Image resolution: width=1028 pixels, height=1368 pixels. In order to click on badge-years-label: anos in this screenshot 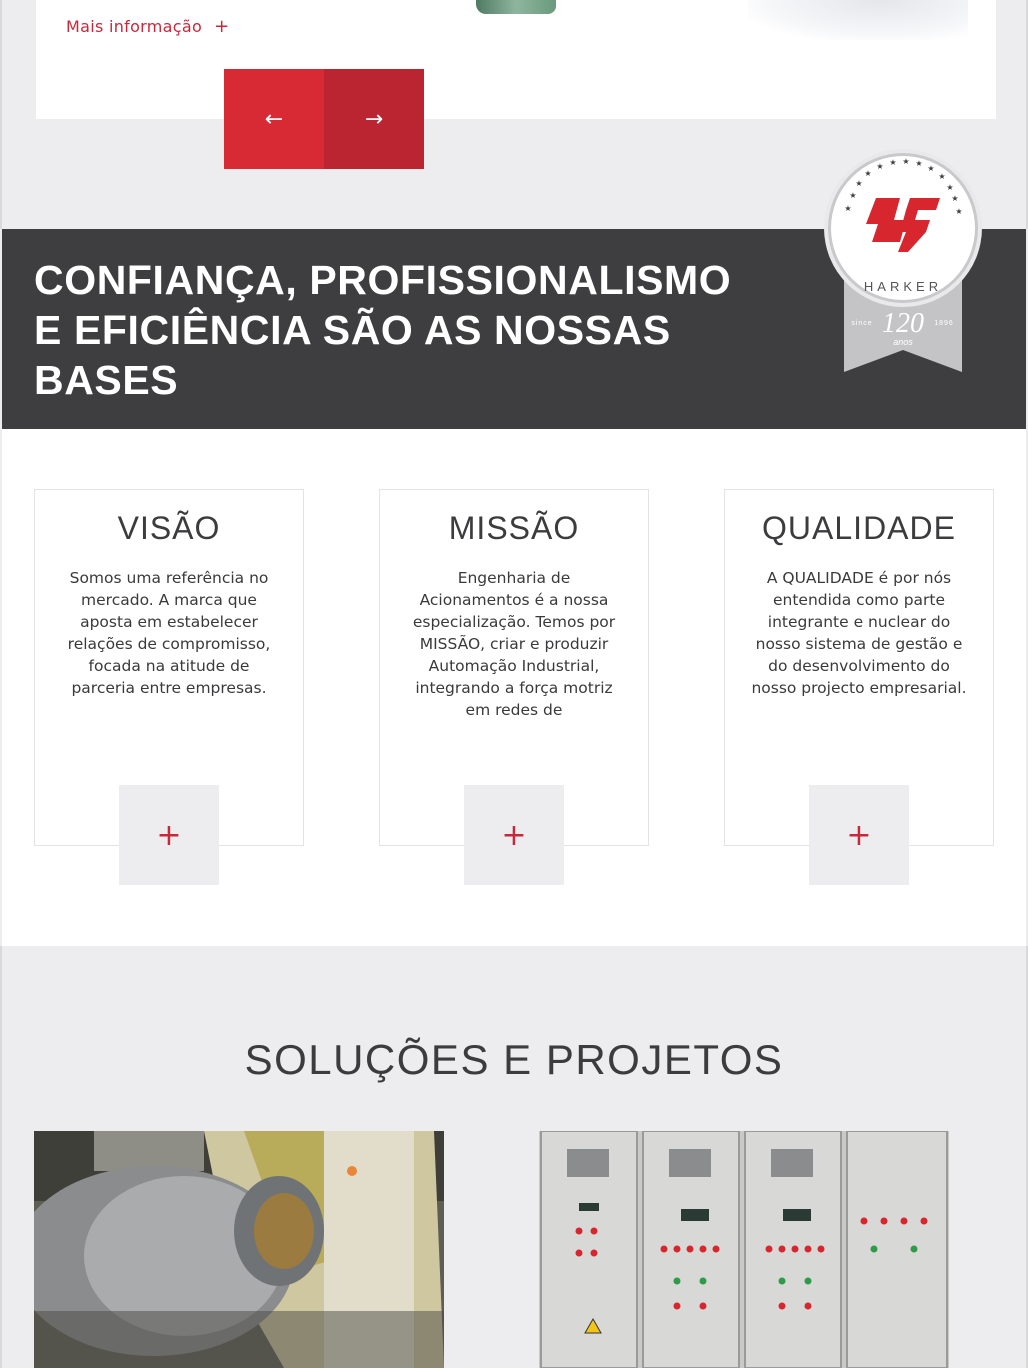, I will do `click(903, 342)`.